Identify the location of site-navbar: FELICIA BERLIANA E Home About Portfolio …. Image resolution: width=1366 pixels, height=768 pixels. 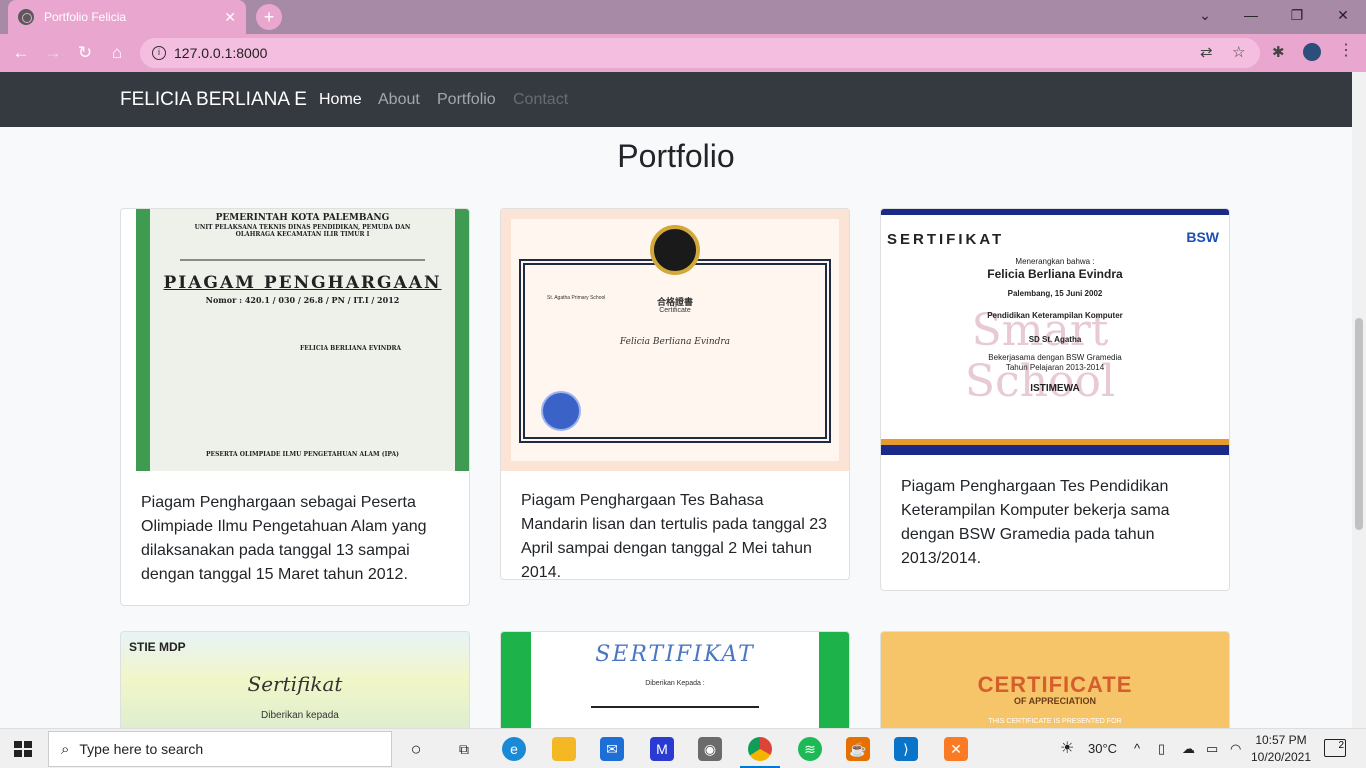
(676, 99).